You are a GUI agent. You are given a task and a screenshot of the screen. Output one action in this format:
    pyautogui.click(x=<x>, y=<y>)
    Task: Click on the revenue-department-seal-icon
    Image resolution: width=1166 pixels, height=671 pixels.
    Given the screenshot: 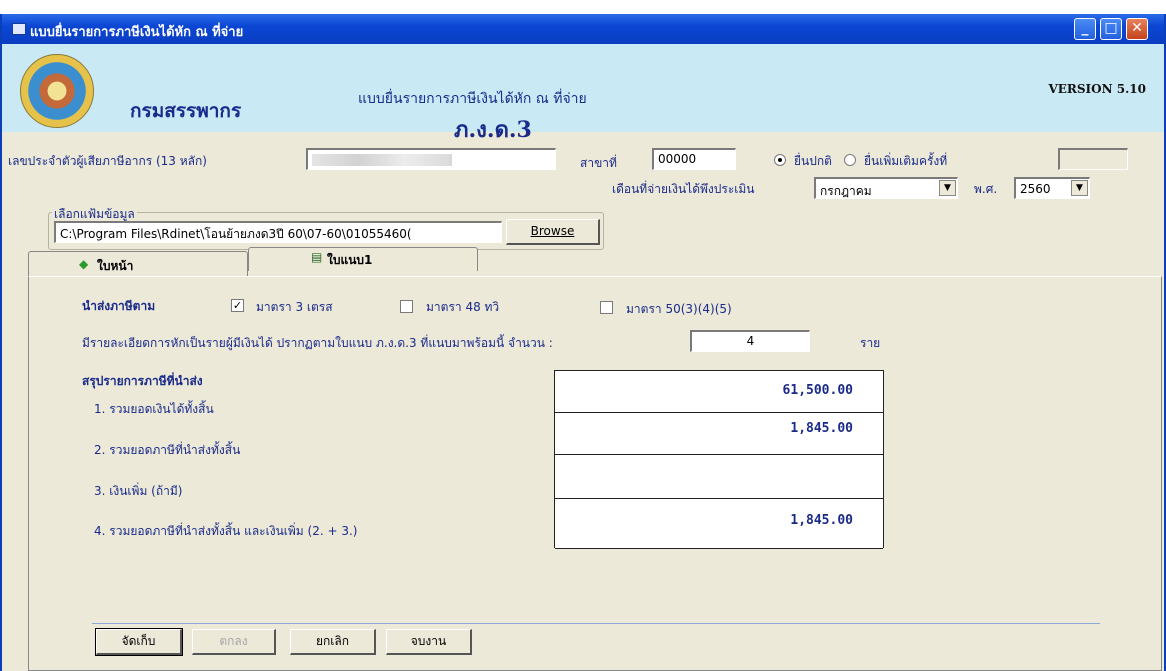 What is the action you would take?
    pyautogui.click(x=57, y=91)
    